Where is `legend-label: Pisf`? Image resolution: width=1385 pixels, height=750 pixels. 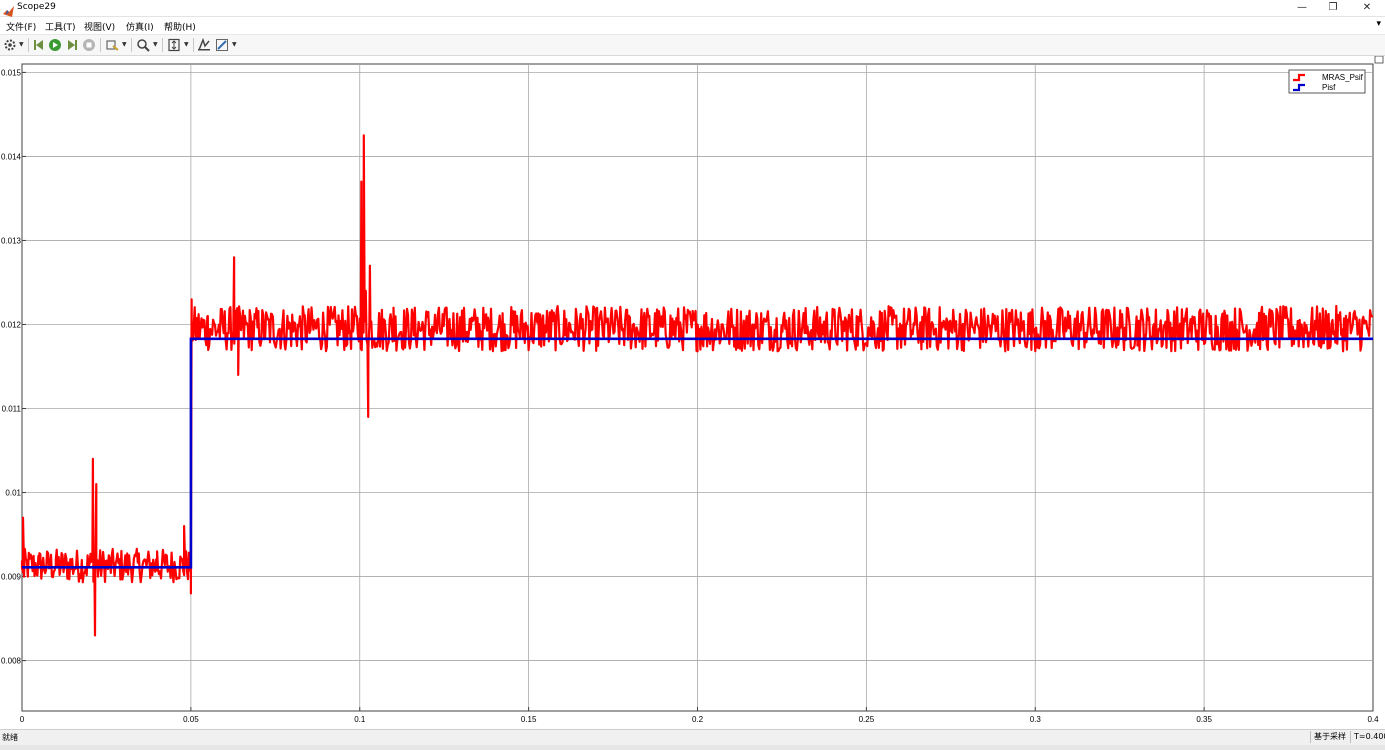
legend-label: Pisf is located at coordinates (1329, 87).